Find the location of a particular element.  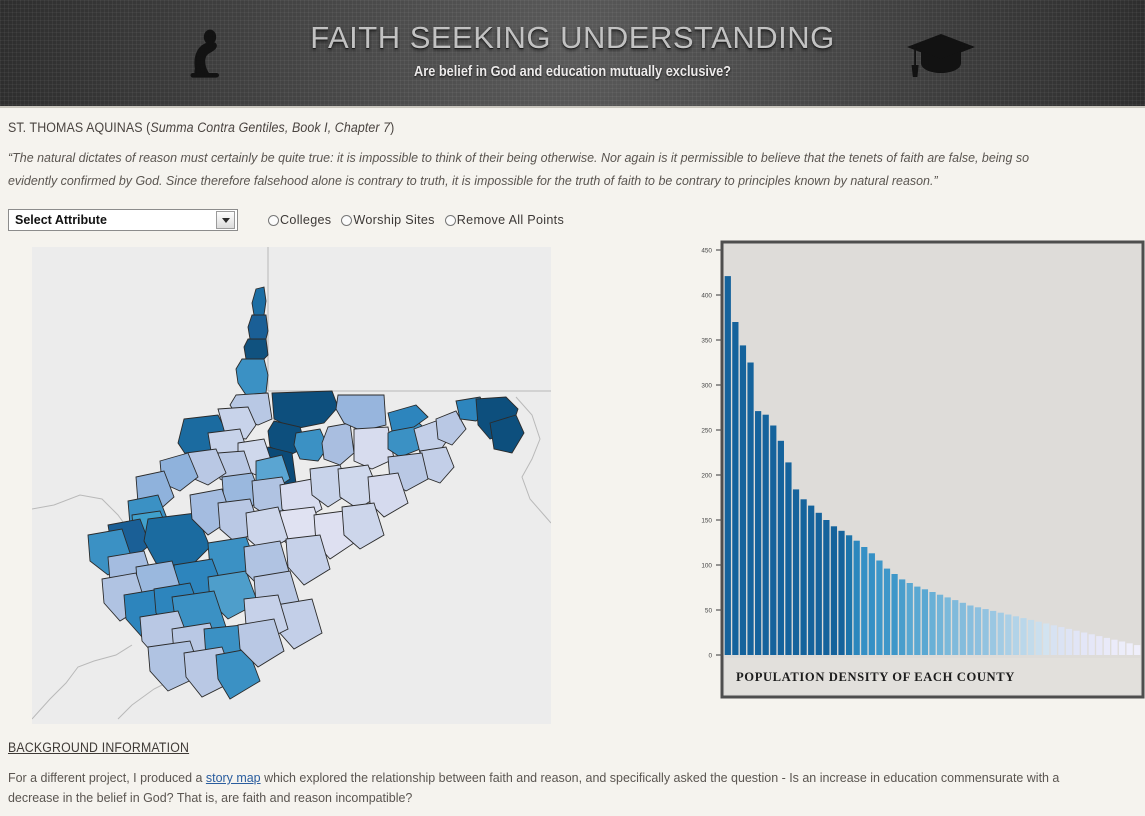

graduation-cap-icon is located at coordinates (941, 58).